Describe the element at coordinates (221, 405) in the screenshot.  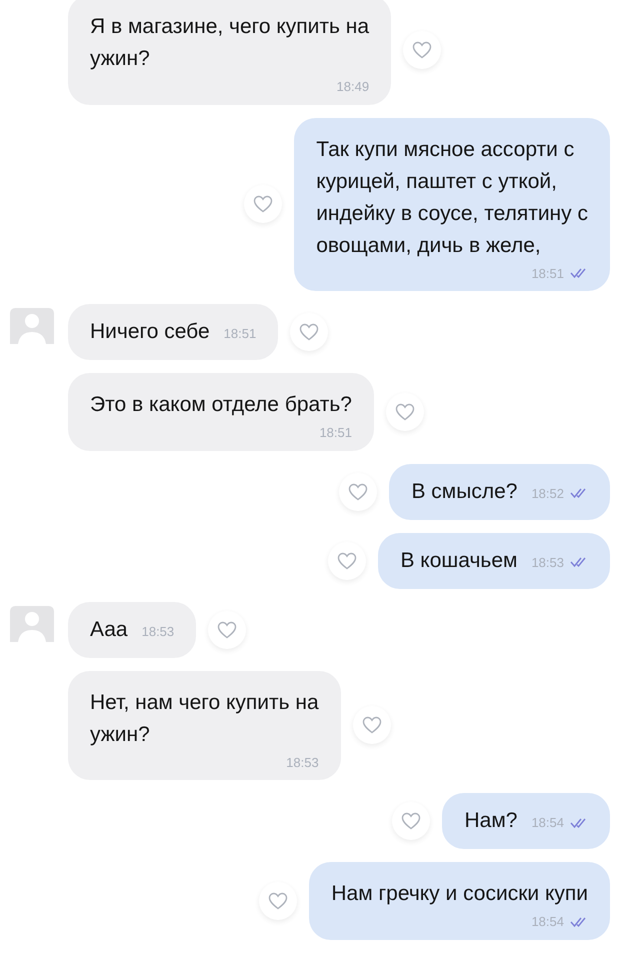
I see `message-text: Это в каком отделе брать?` at that location.